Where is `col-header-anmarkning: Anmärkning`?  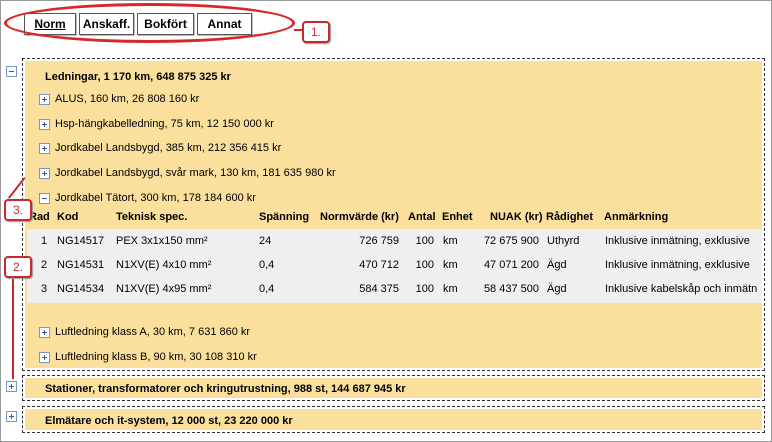 col-header-anmarkning: Anmärkning is located at coordinates (636, 217).